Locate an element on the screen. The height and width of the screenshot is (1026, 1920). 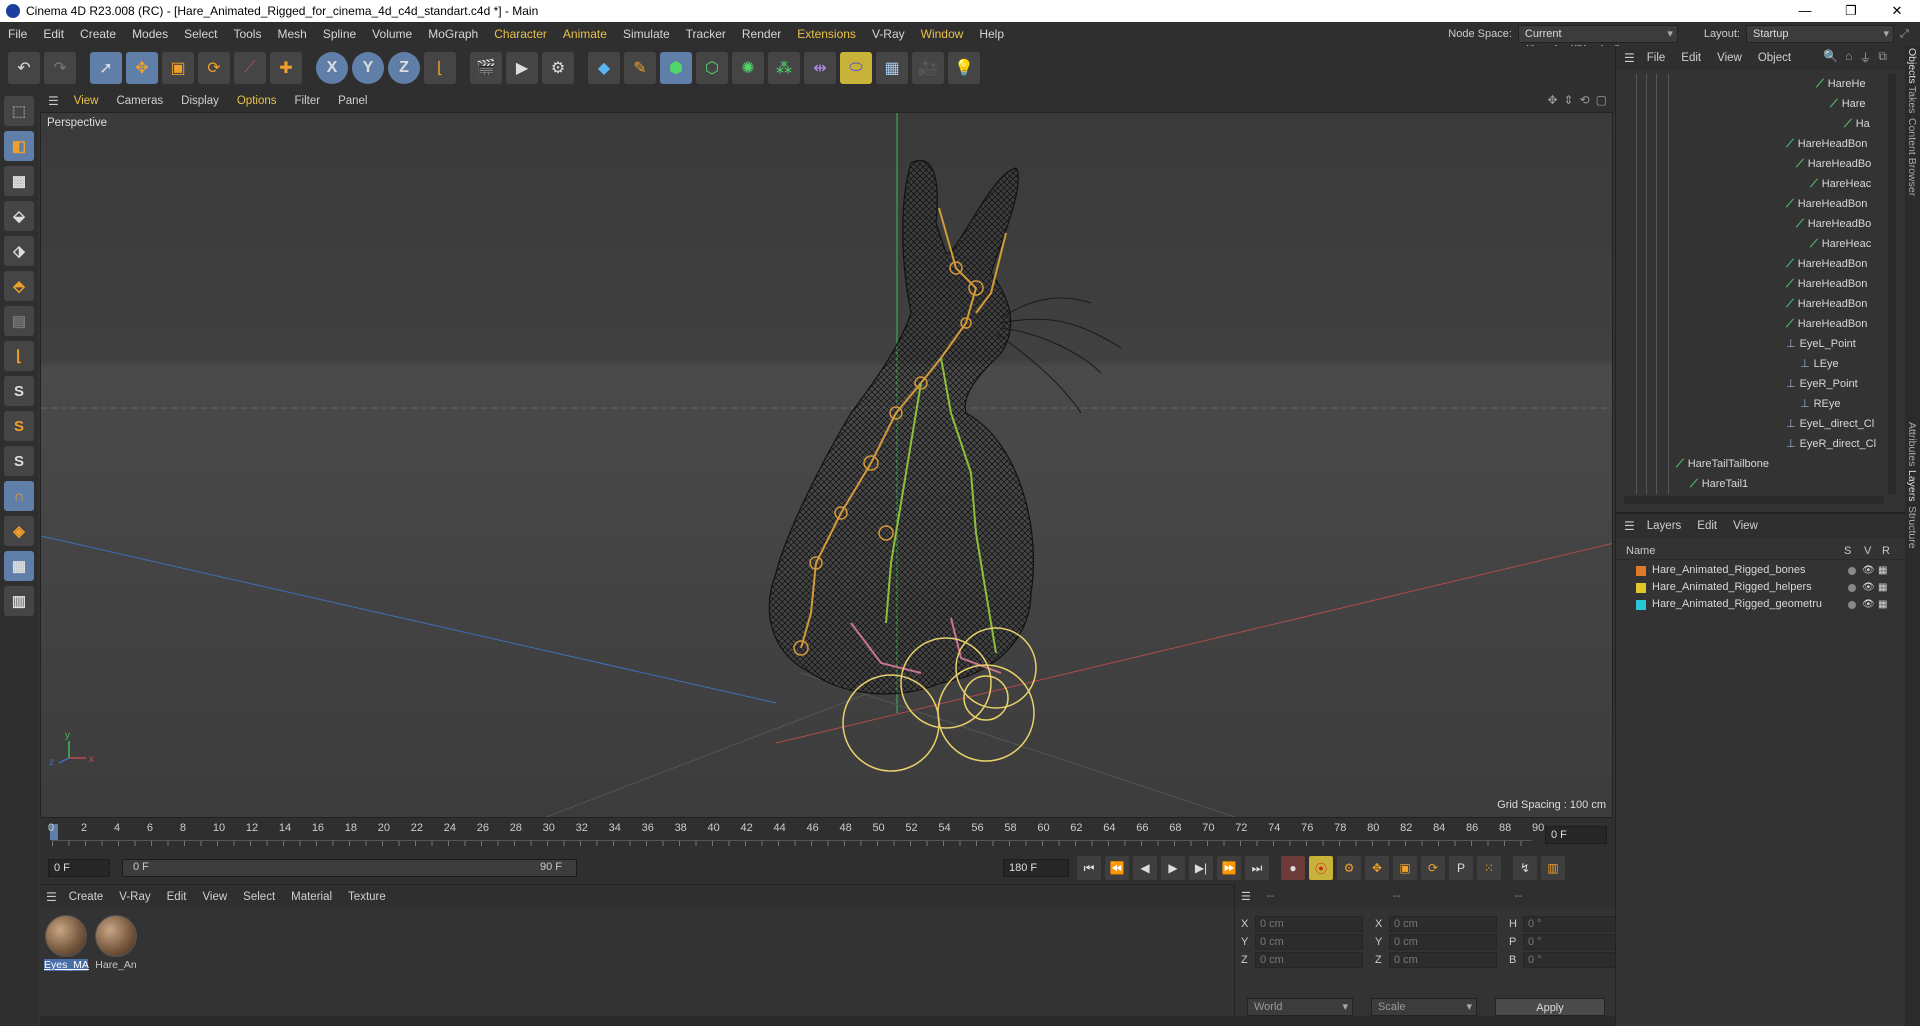
rotate-icon: ⟳ is located at coordinates (214, 68).